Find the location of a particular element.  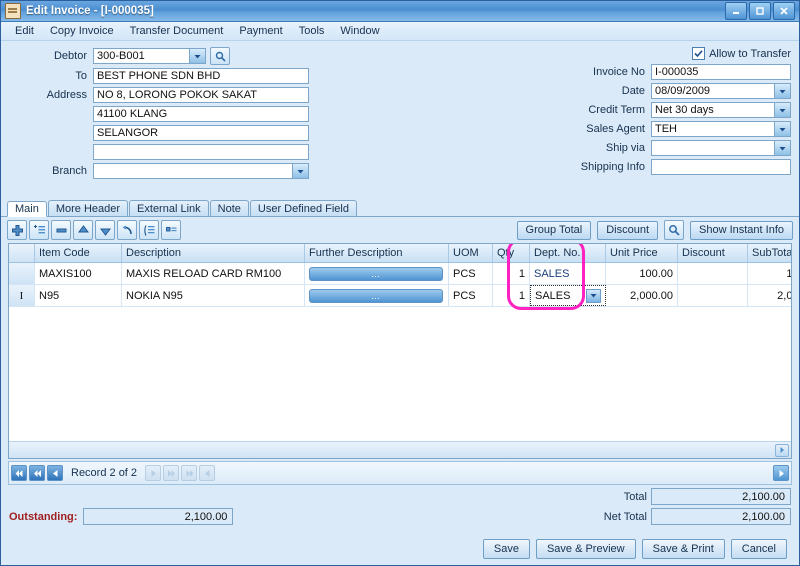

branch-combo is located at coordinates (201, 171).